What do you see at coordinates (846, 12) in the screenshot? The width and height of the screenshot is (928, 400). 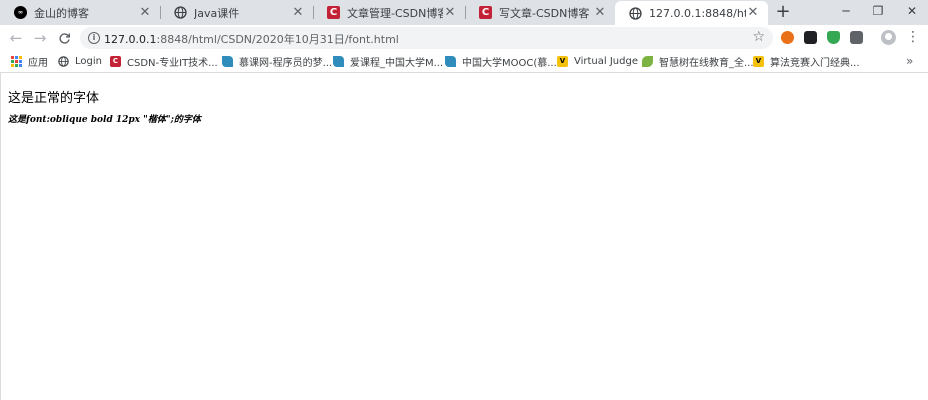 I see `minimize-button: ─` at bounding box center [846, 12].